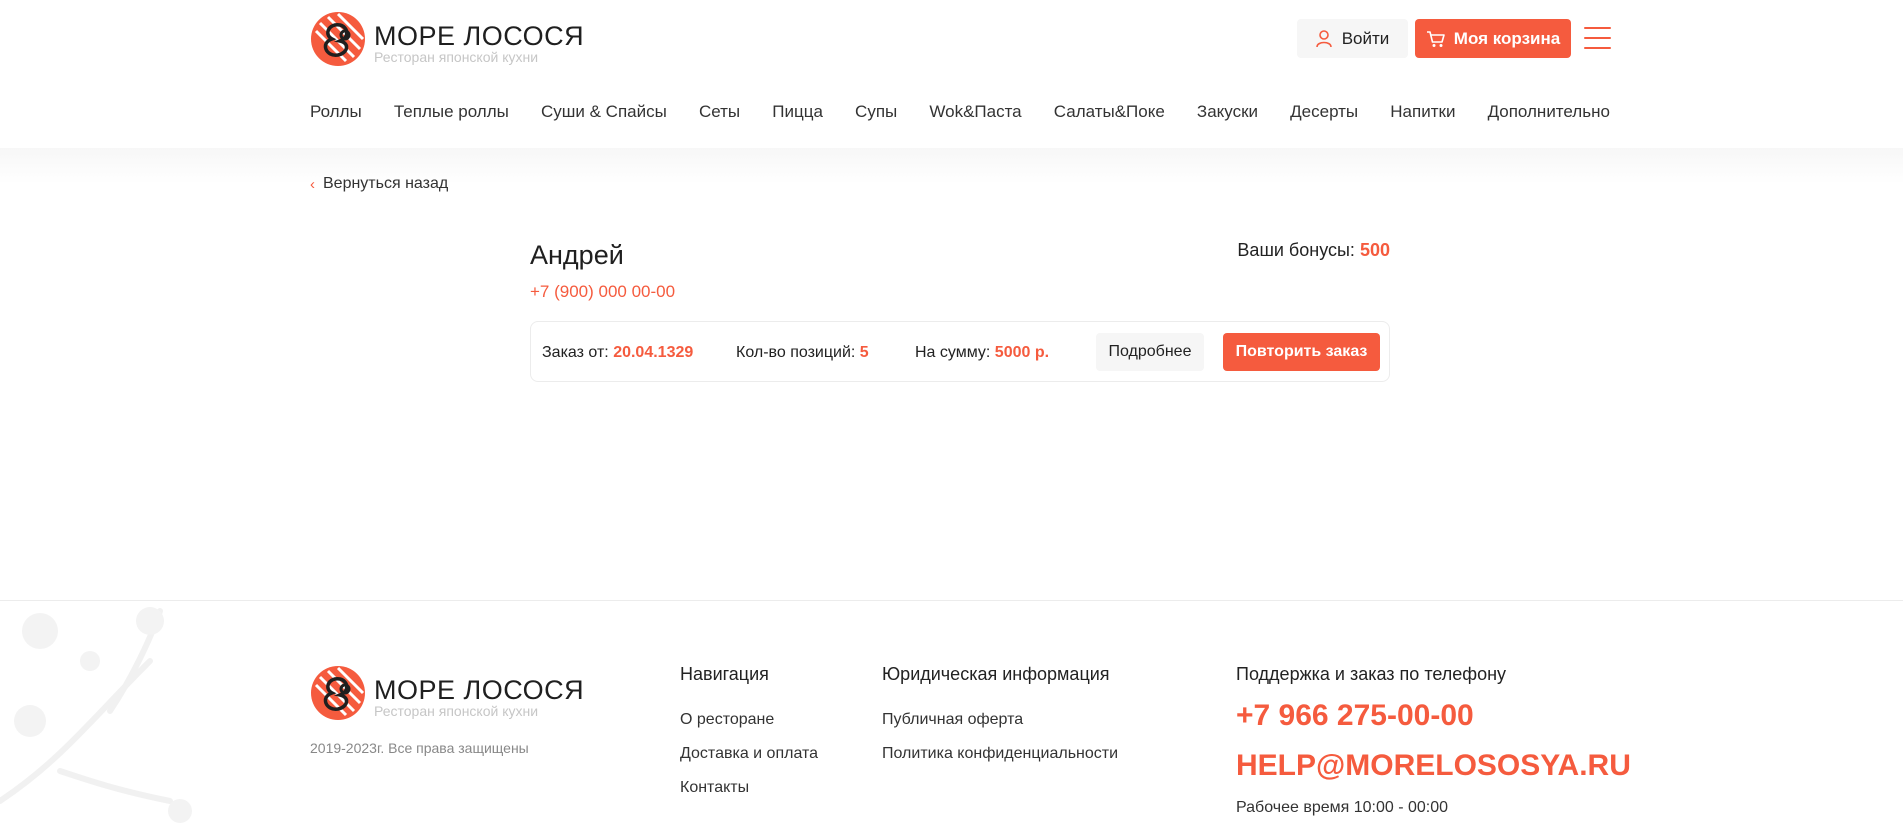  Describe the element at coordinates (604, 112) in the screenshot. I see `nav-item-sushi: Суши & Спайсы` at that location.